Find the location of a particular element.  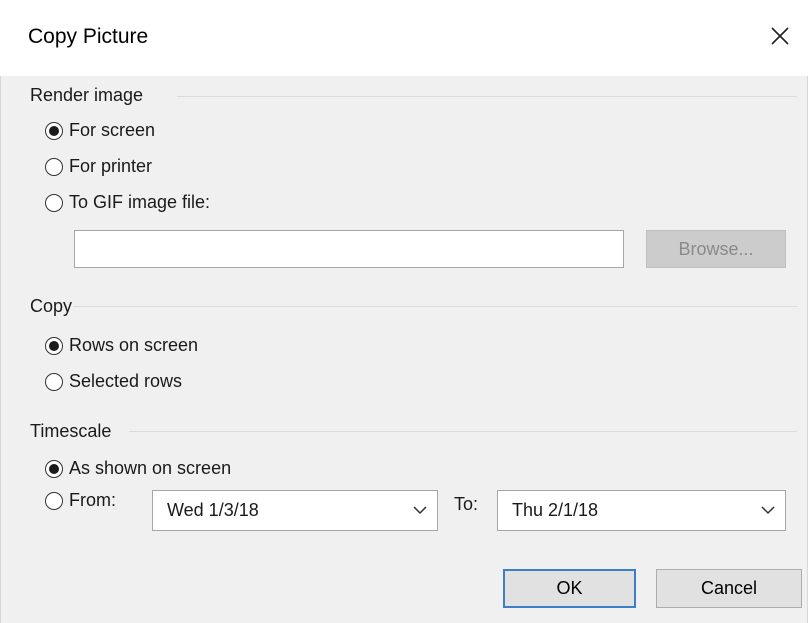

dialog-title: Copy Picture is located at coordinates (88, 36).